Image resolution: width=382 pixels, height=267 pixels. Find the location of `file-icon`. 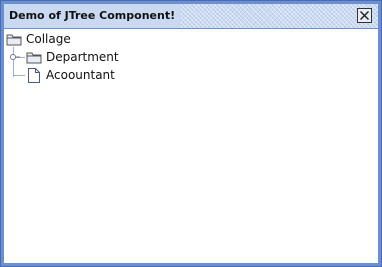

file-icon is located at coordinates (34, 75).